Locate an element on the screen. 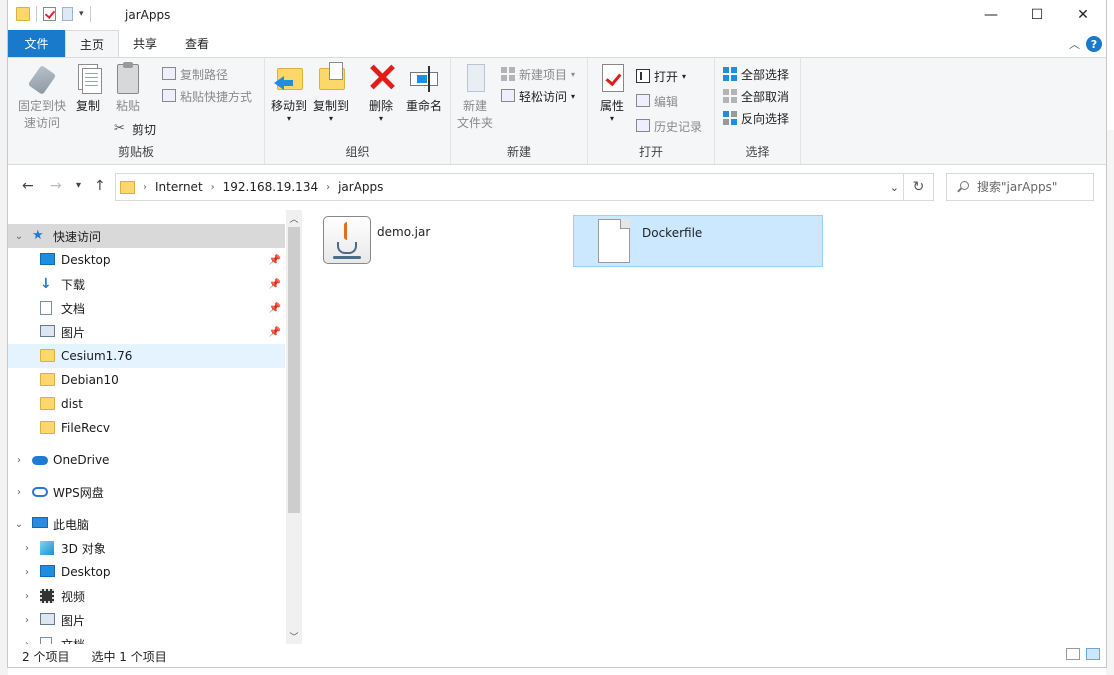  pictures-icon is located at coordinates (48, 332).